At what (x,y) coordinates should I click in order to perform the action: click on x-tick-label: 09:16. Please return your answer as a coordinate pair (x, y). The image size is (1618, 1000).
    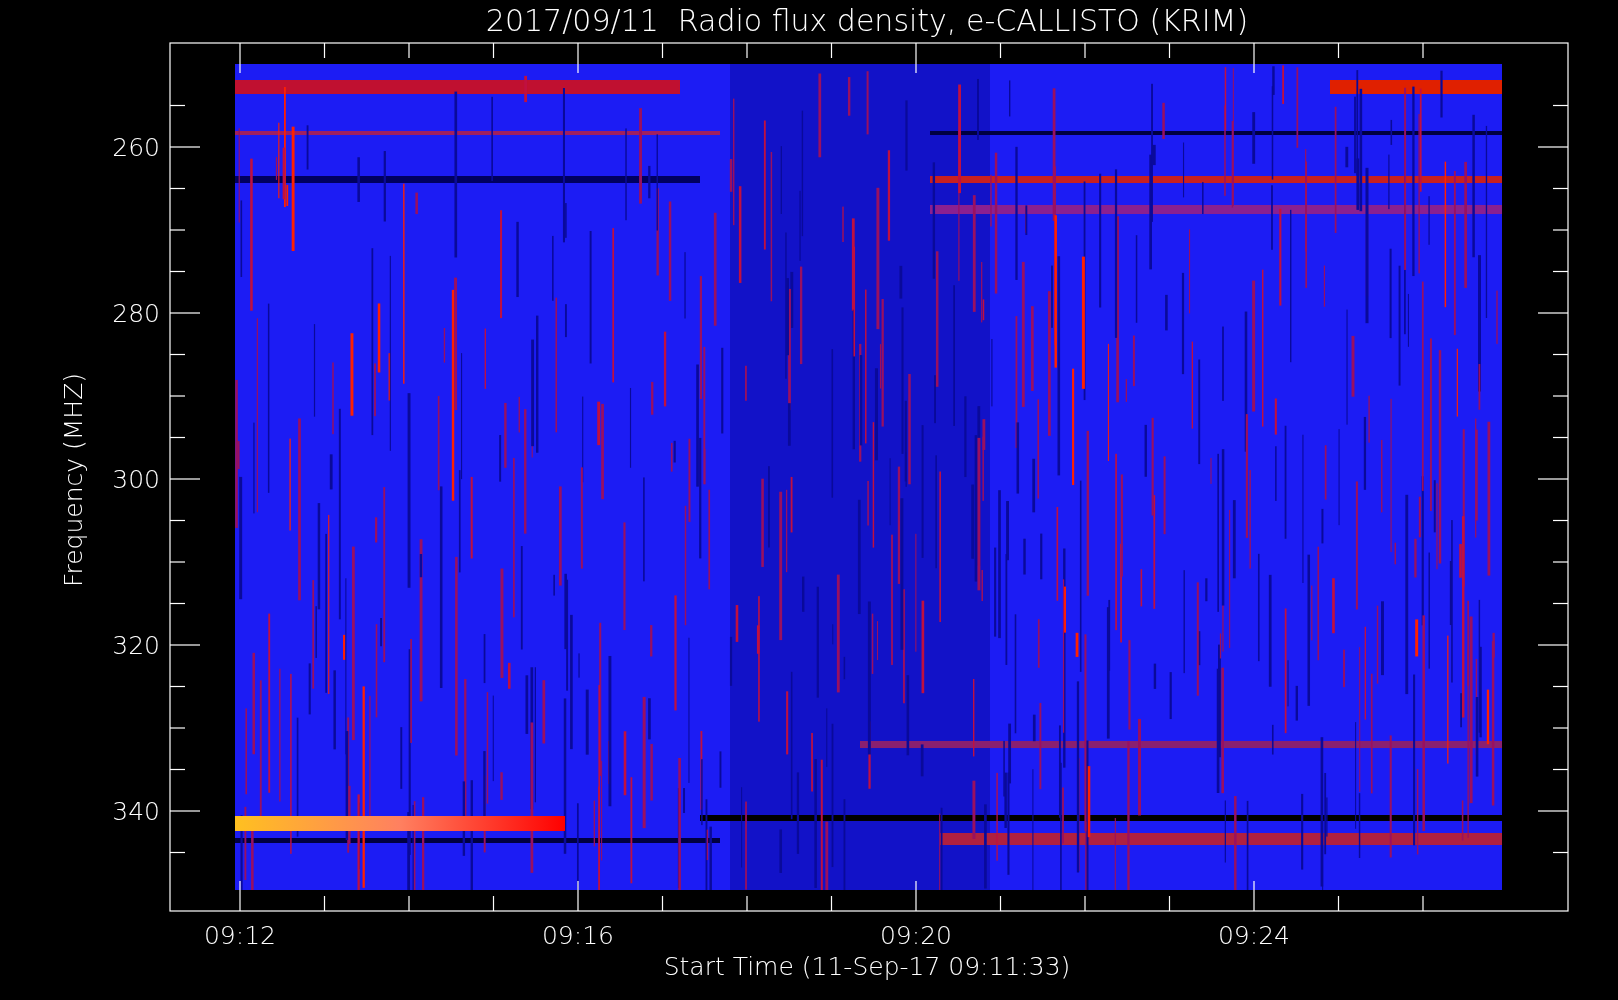
    Looking at the image, I should click on (578, 935).